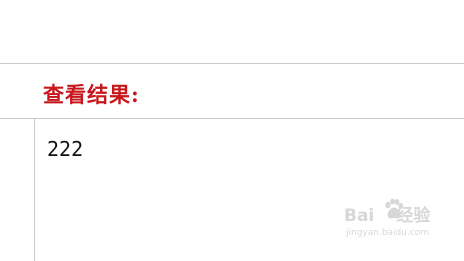 This screenshot has height=261, width=464. I want to click on top-divider, so click(232, 63).